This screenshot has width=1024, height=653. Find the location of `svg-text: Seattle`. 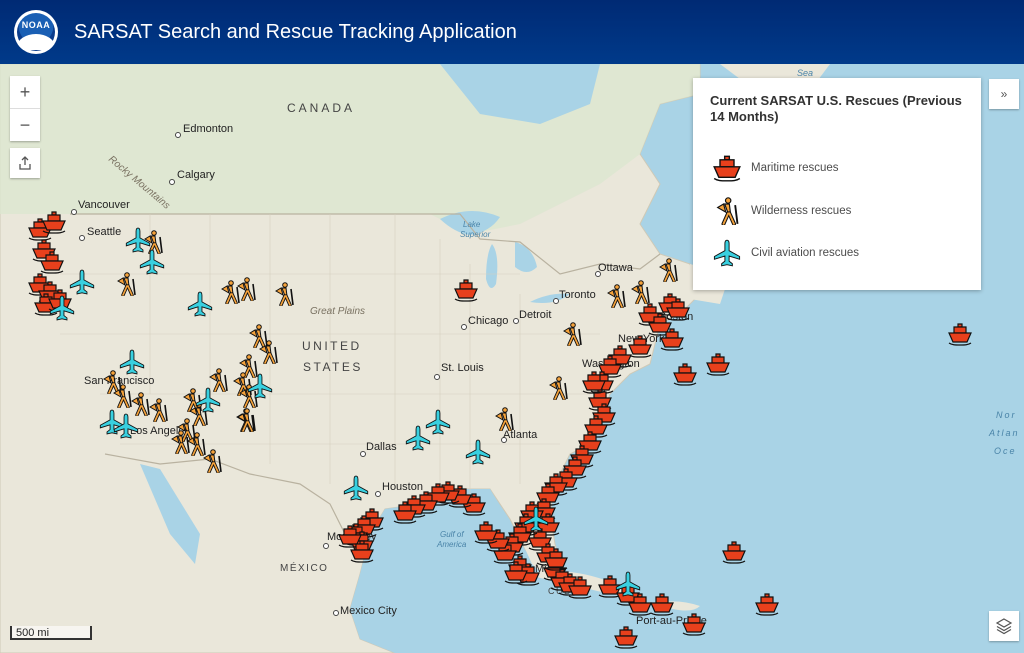

svg-text: Seattle is located at coordinates (104, 232).